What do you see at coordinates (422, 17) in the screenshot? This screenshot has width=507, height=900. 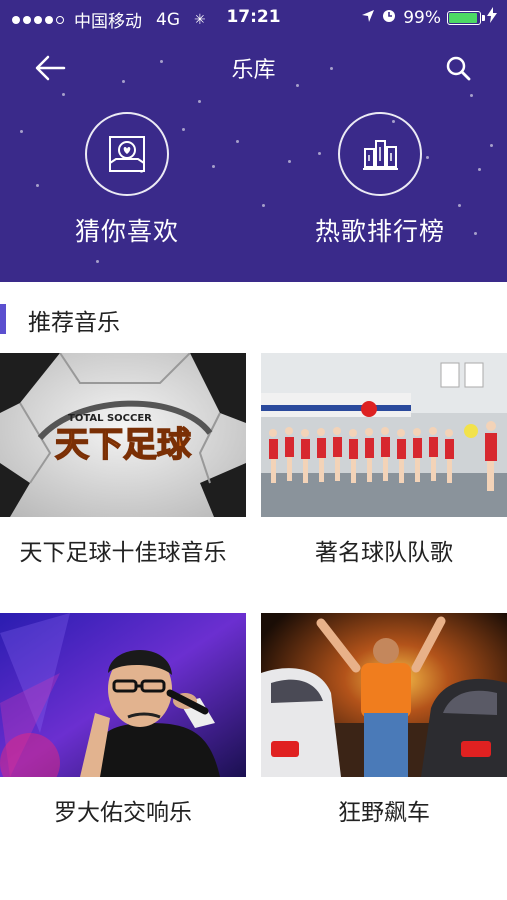 I see `battery-percent: 99%` at bounding box center [422, 17].